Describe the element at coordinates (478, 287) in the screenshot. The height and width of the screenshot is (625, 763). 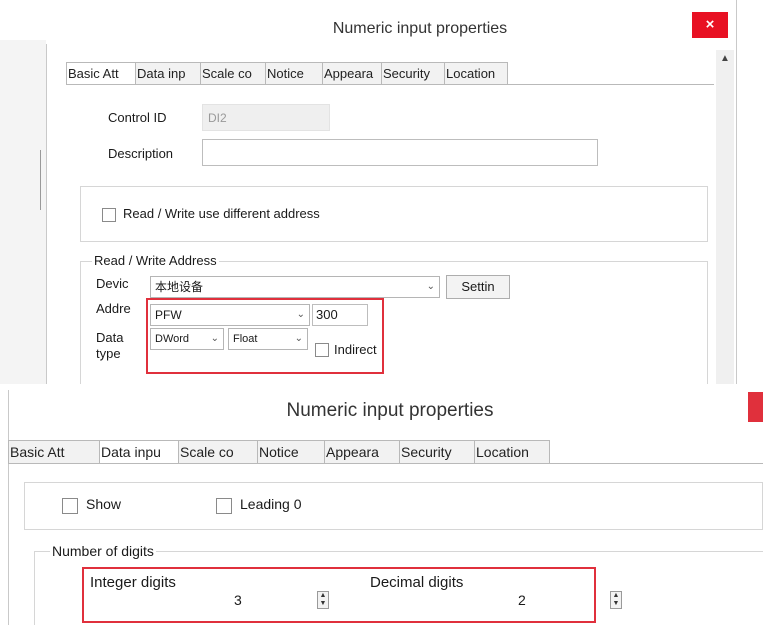
I see `settings-button: Settin` at that location.